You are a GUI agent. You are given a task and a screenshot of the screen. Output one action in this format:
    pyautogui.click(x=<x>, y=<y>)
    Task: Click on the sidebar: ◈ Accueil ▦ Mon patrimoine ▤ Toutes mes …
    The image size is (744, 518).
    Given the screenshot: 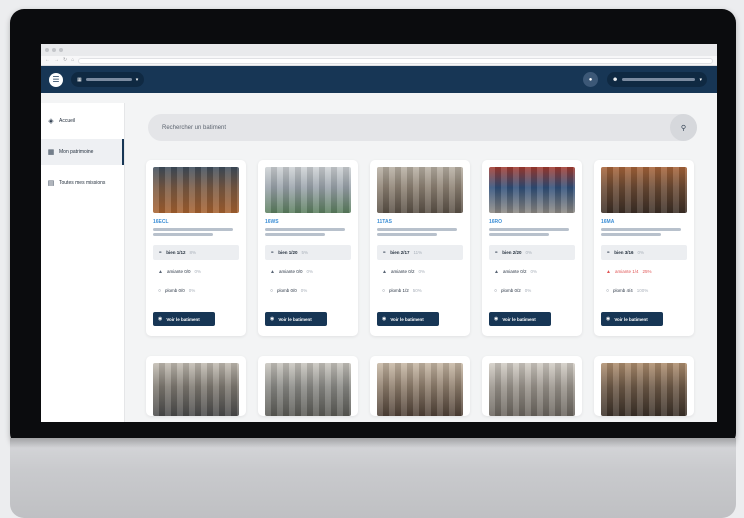 What is the action you would take?
    pyautogui.click(x=83, y=262)
    